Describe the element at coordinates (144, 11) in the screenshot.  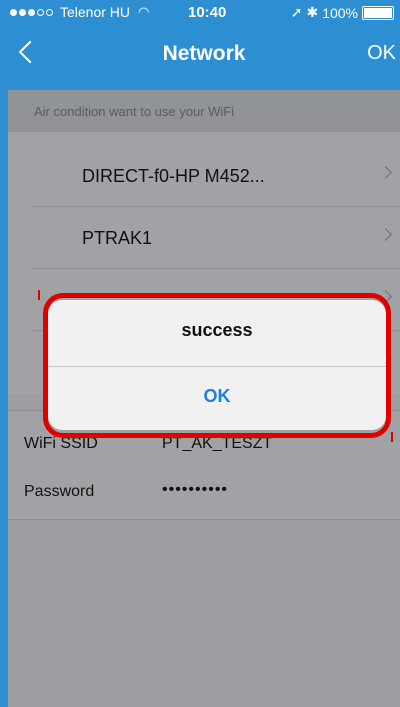
I see `wifi-icon: ◠` at that location.